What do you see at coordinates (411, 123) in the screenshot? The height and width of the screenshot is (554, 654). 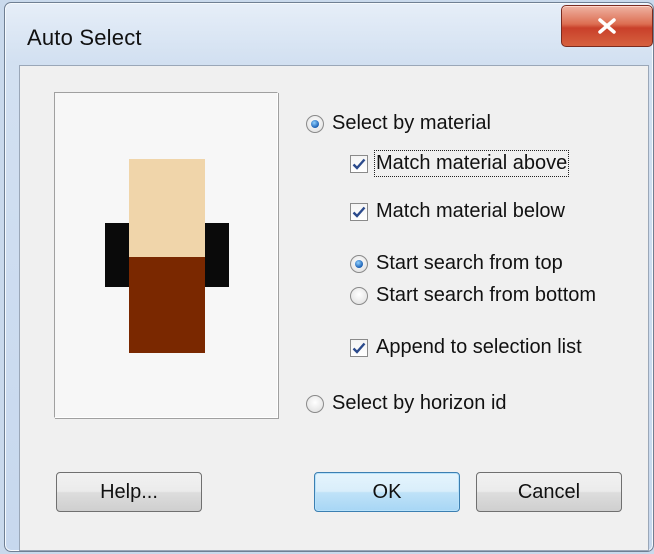 I see `select-by-material-label: Select by material` at bounding box center [411, 123].